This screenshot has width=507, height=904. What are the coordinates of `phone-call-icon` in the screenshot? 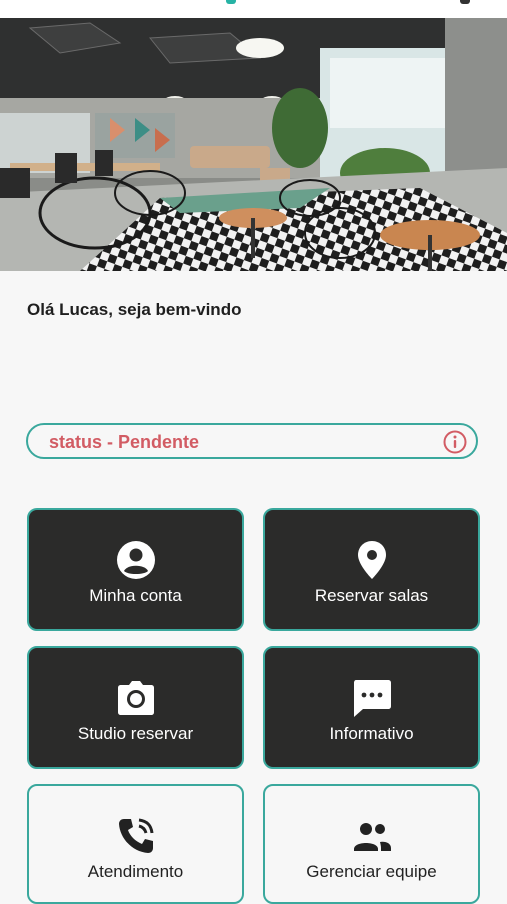 It's located at (135, 835).